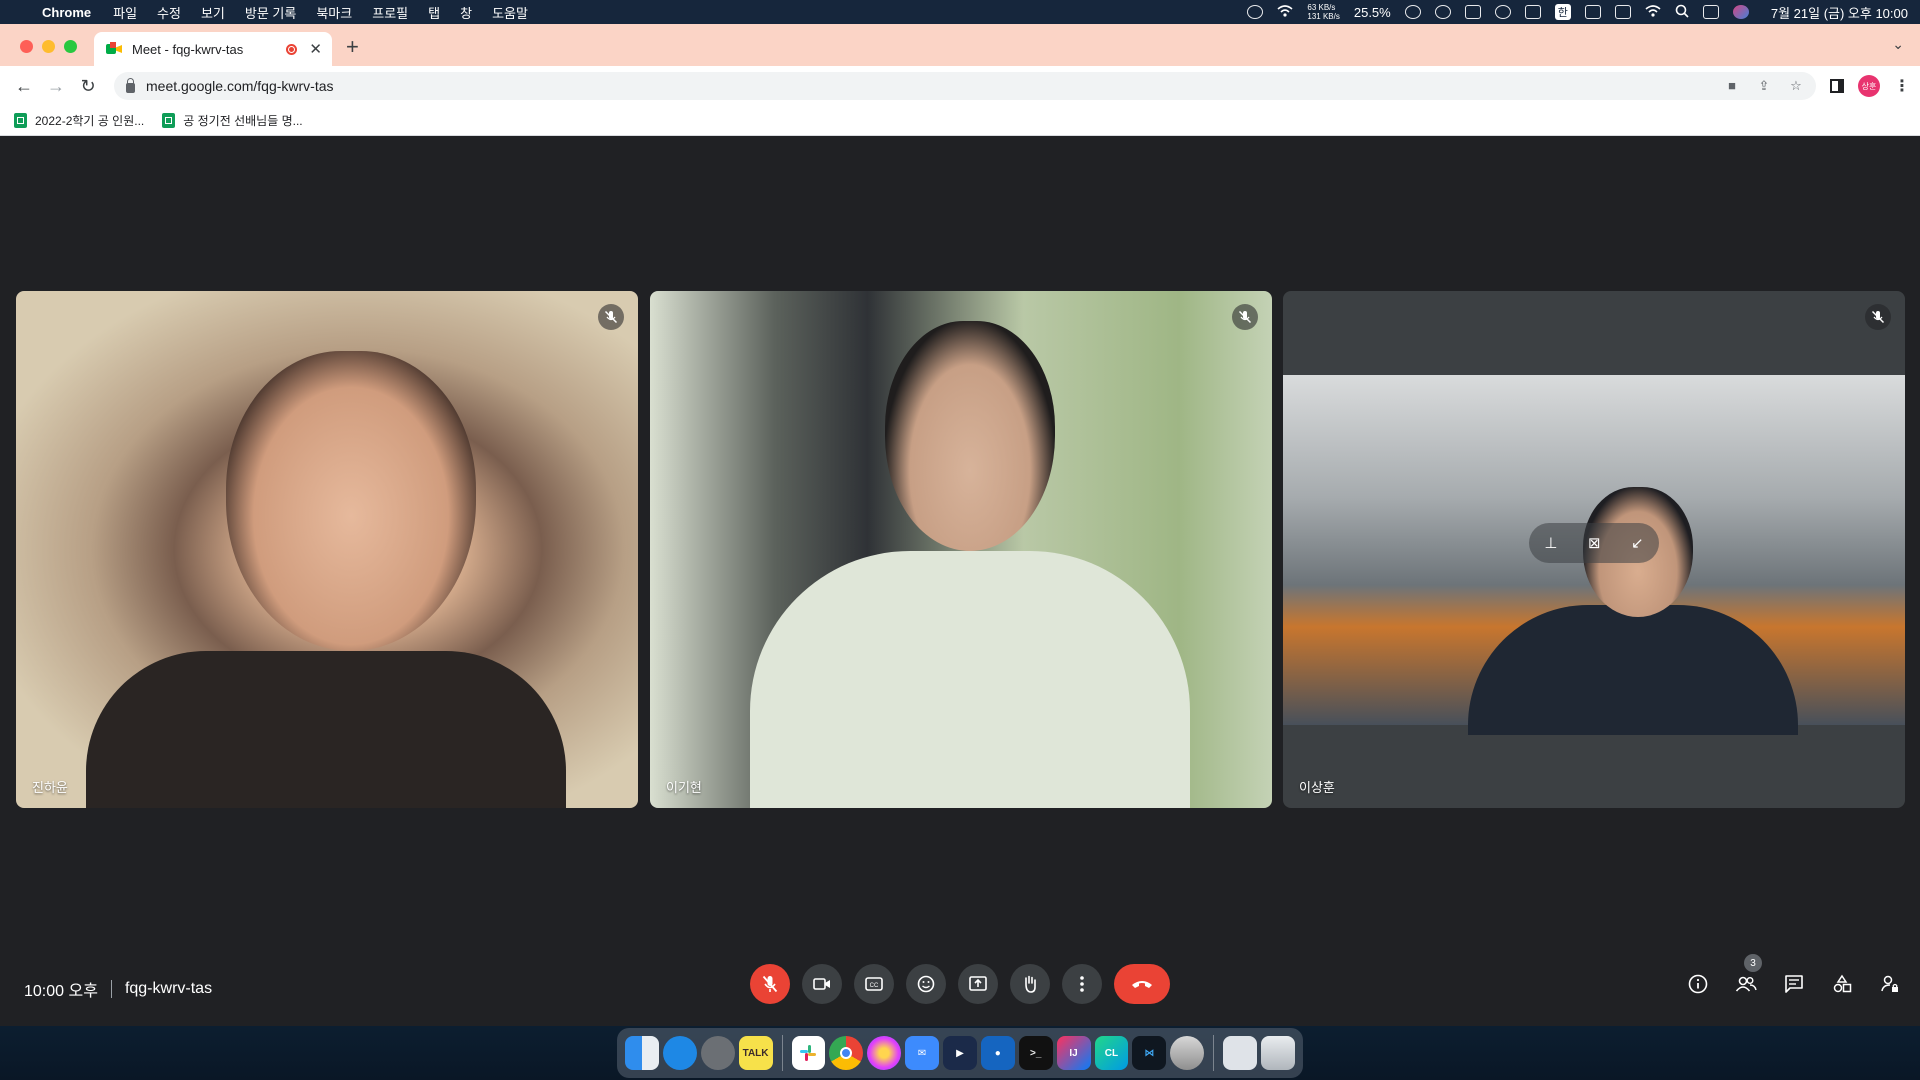 This screenshot has height=1080, width=1920. Describe the element at coordinates (1240, 1053) in the screenshot. I see `downloads-stack-icon` at that location.